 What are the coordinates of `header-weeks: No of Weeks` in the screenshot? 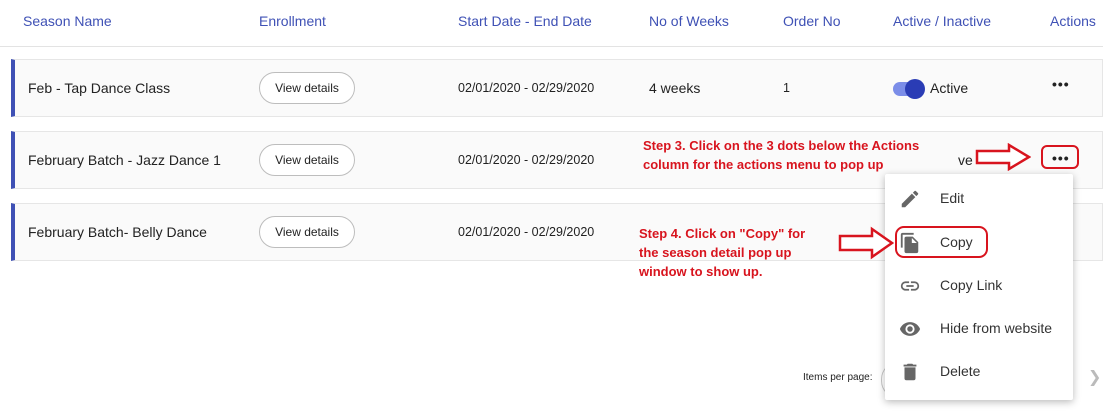 It's located at (689, 21).